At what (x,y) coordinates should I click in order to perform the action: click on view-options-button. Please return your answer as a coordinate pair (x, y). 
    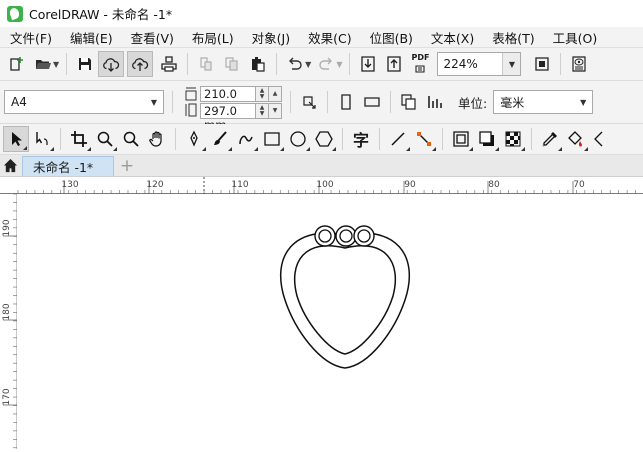
    Looking at the image, I should click on (579, 64).